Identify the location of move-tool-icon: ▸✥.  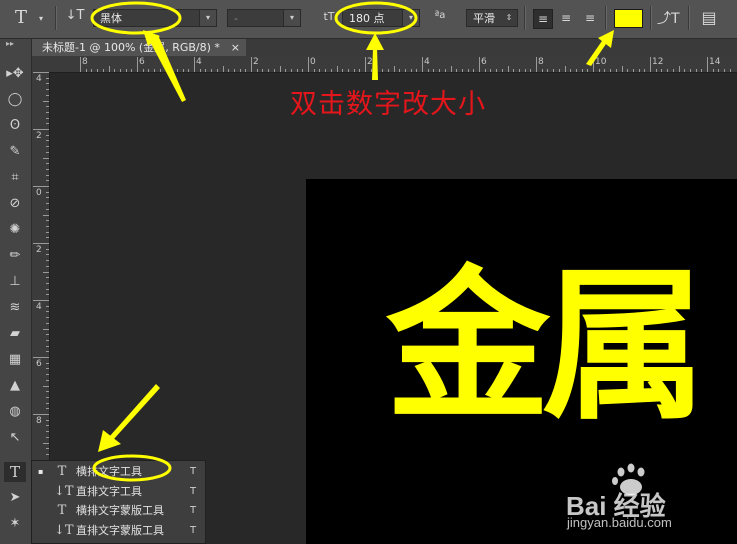
(15, 74).